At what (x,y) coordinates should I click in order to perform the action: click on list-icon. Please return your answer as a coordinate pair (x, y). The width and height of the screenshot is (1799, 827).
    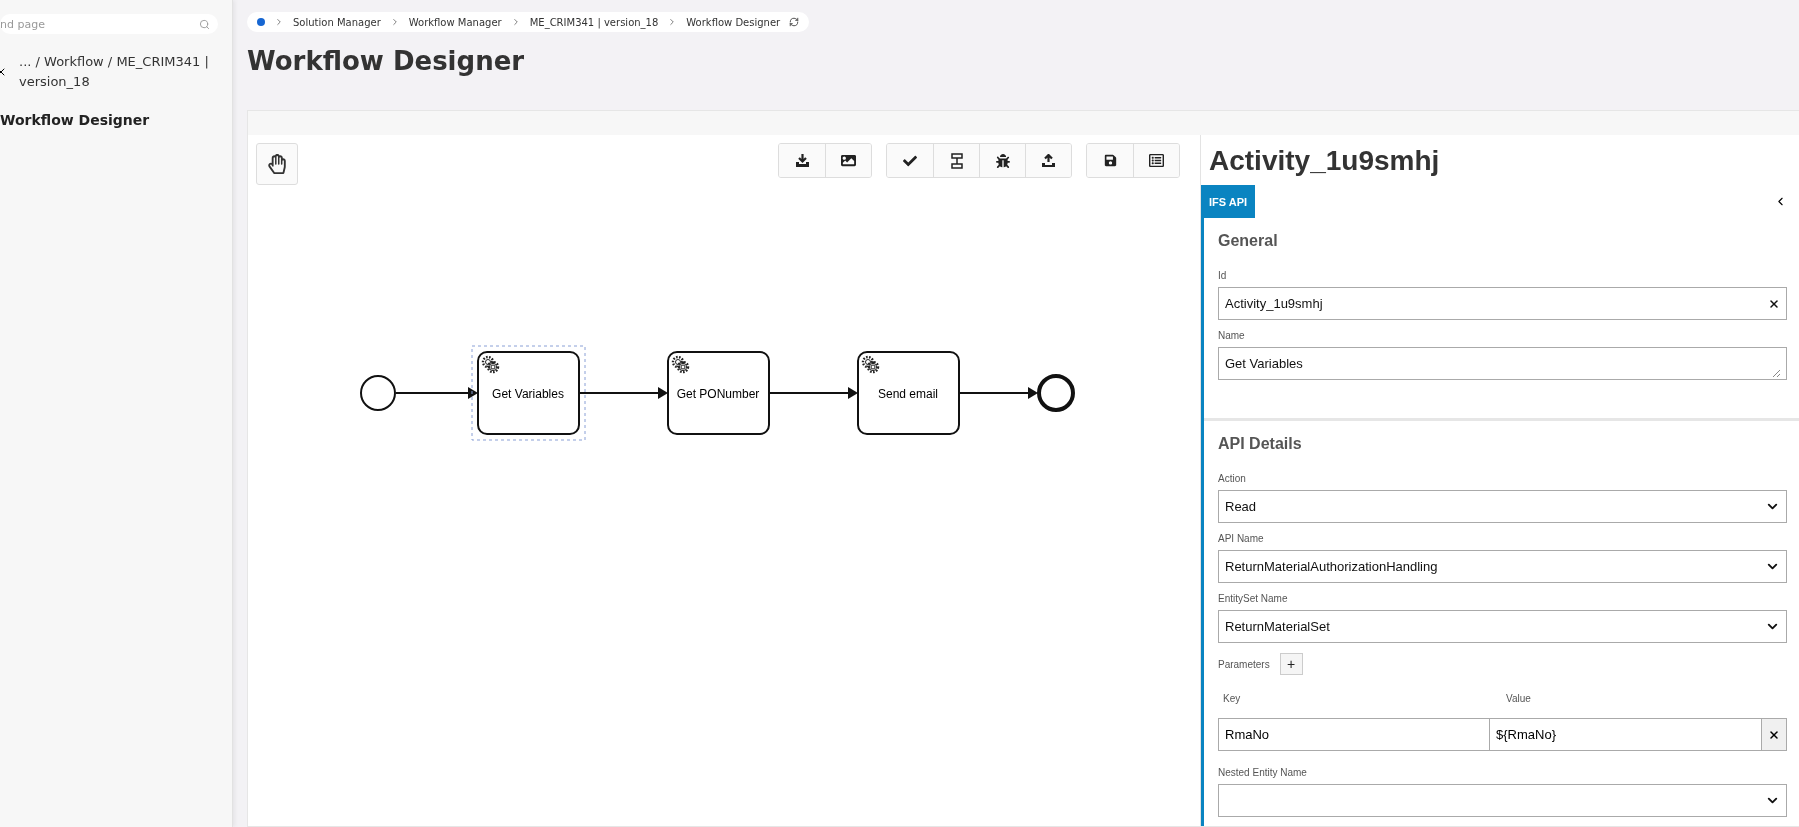
    Looking at the image, I should click on (1156, 160).